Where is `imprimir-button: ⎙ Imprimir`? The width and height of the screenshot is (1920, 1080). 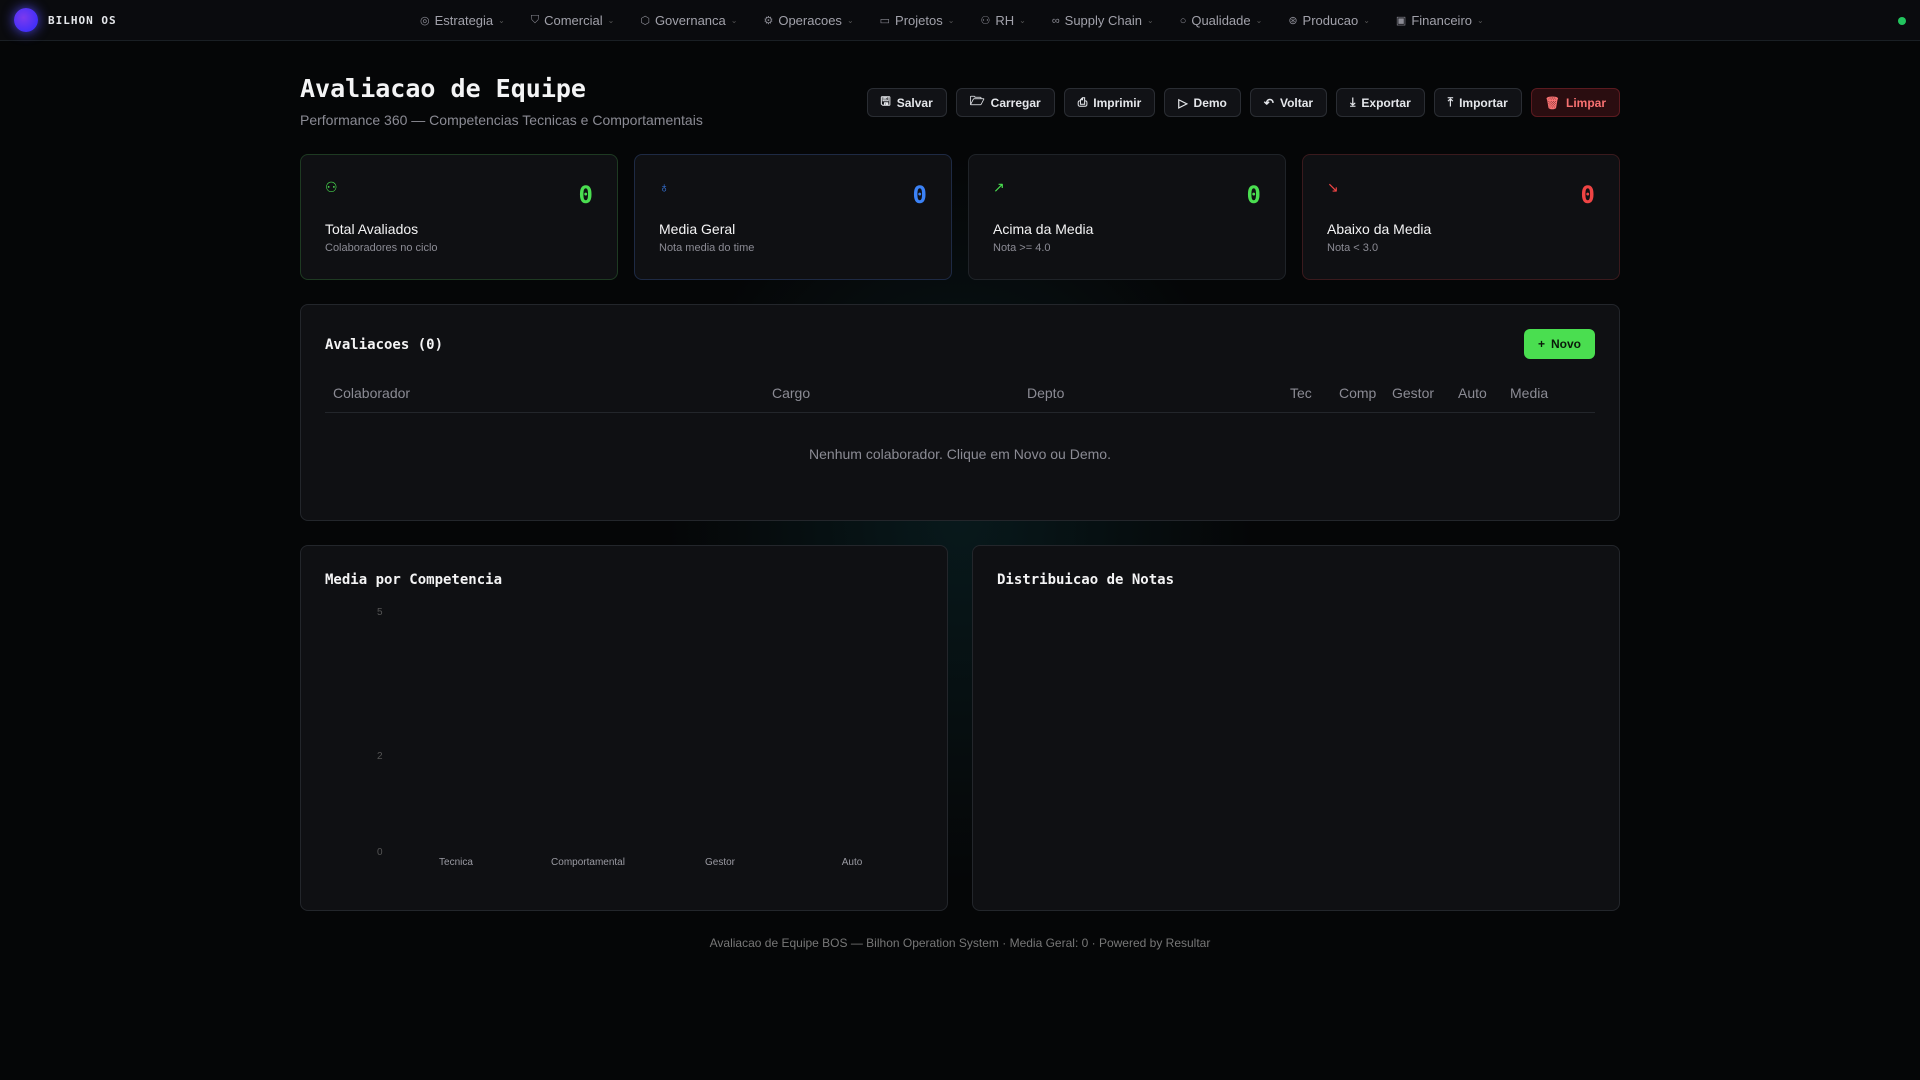 imprimir-button: ⎙ Imprimir is located at coordinates (1109, 102).